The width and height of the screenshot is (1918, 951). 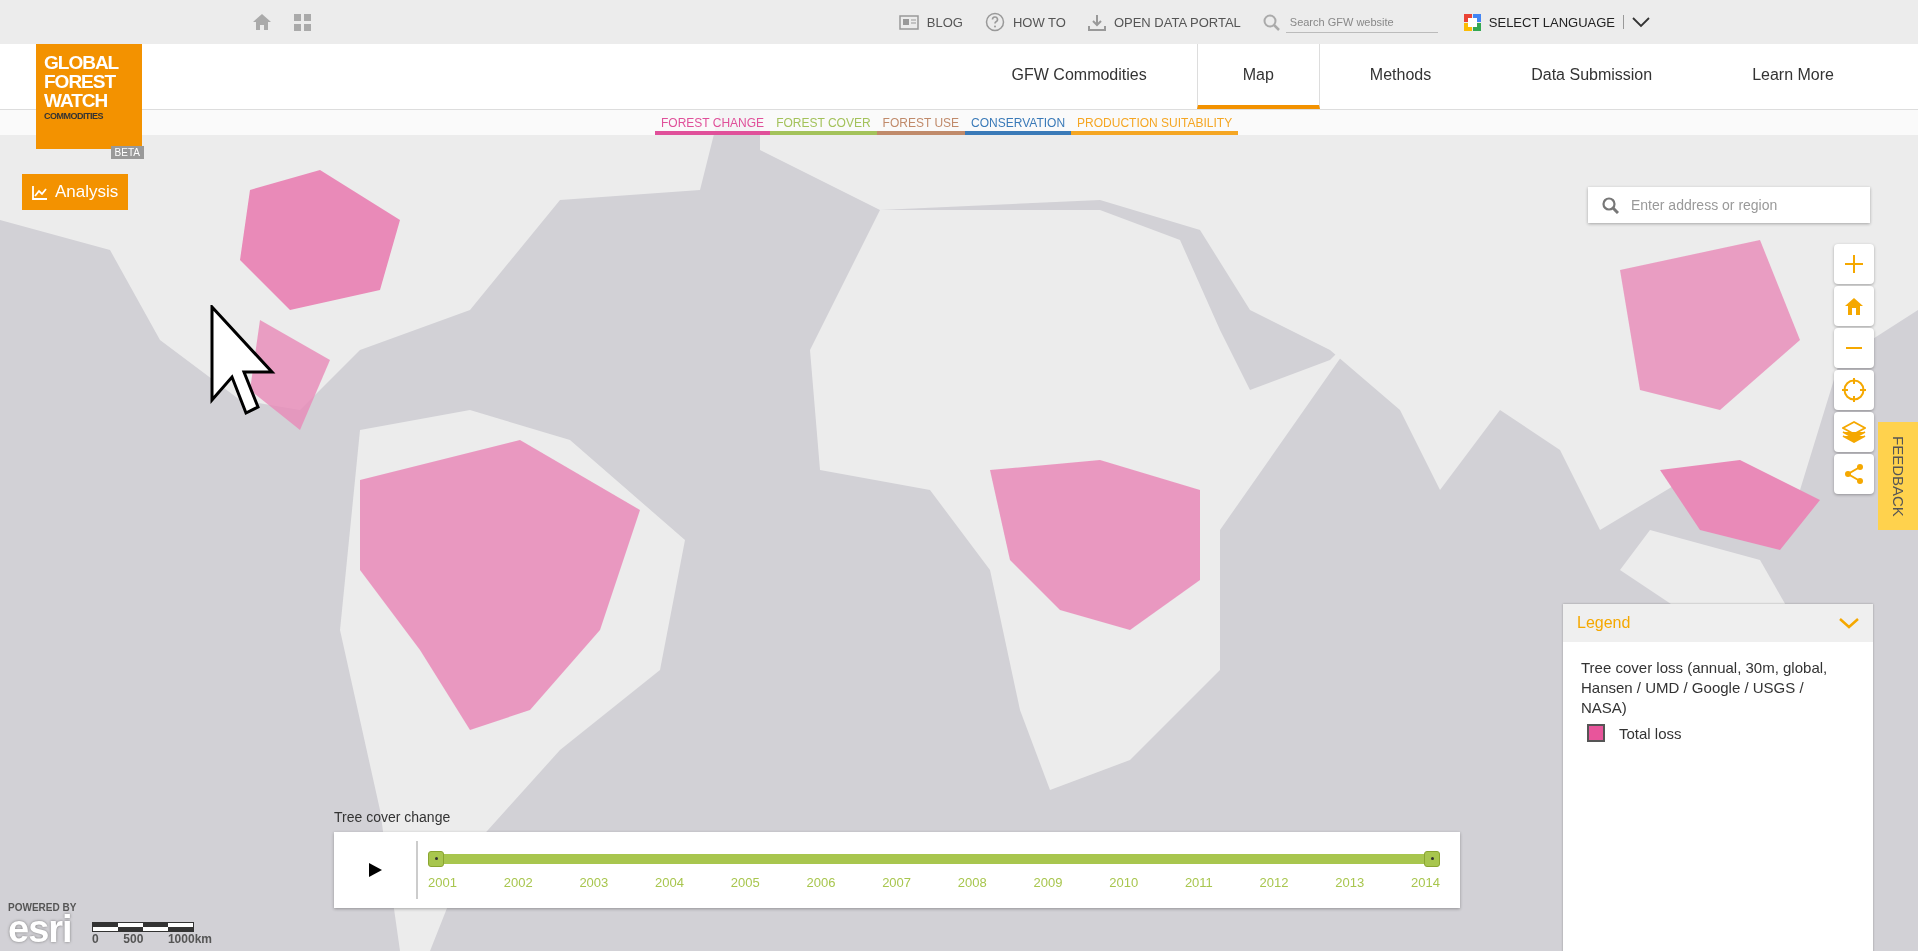 What do you see at coordinates (821, 882) in the screenshot?
I see `year-label: 2006` at bounding box center [821, 882].